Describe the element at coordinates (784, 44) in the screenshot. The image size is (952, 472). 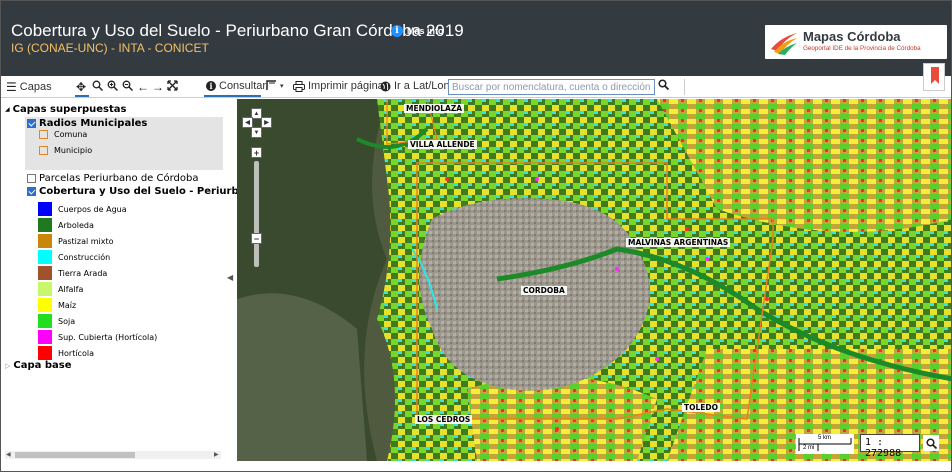
I see `logo-mark-icon` at that location.